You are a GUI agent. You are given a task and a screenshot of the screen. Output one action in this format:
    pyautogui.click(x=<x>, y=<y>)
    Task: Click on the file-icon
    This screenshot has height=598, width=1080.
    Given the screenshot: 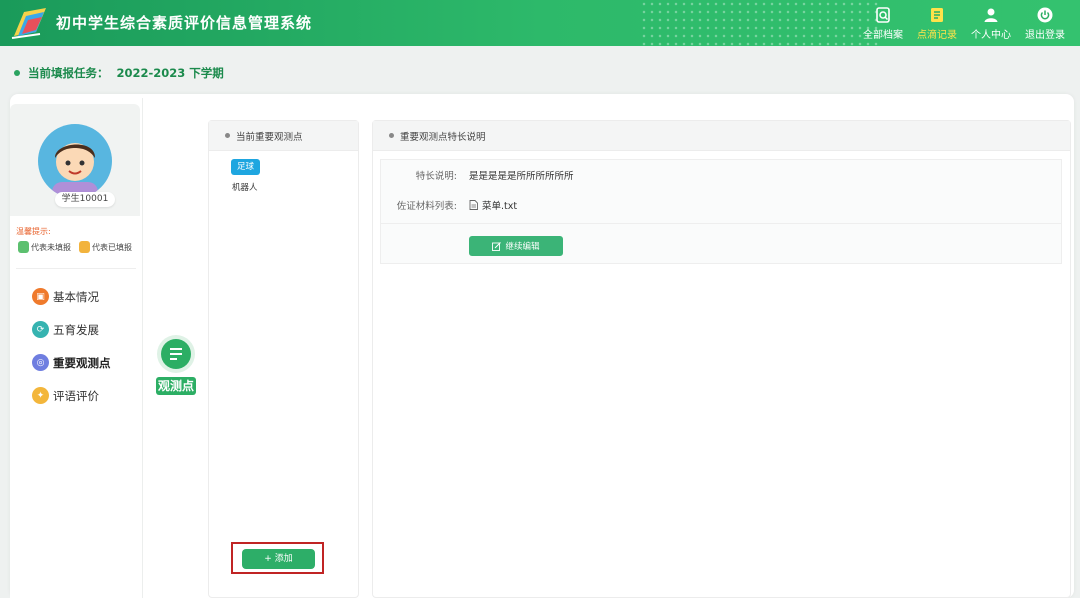 What is the action you would take?
    pyautogui.click(x=473, y=205)
    